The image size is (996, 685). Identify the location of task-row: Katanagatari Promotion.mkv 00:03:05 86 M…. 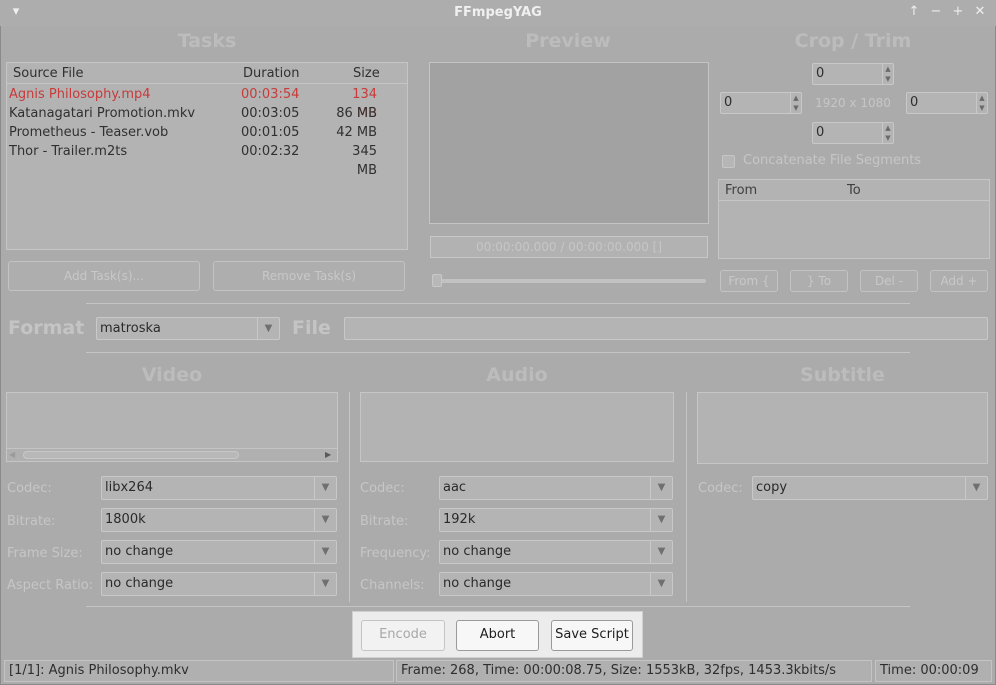
(206, 113).